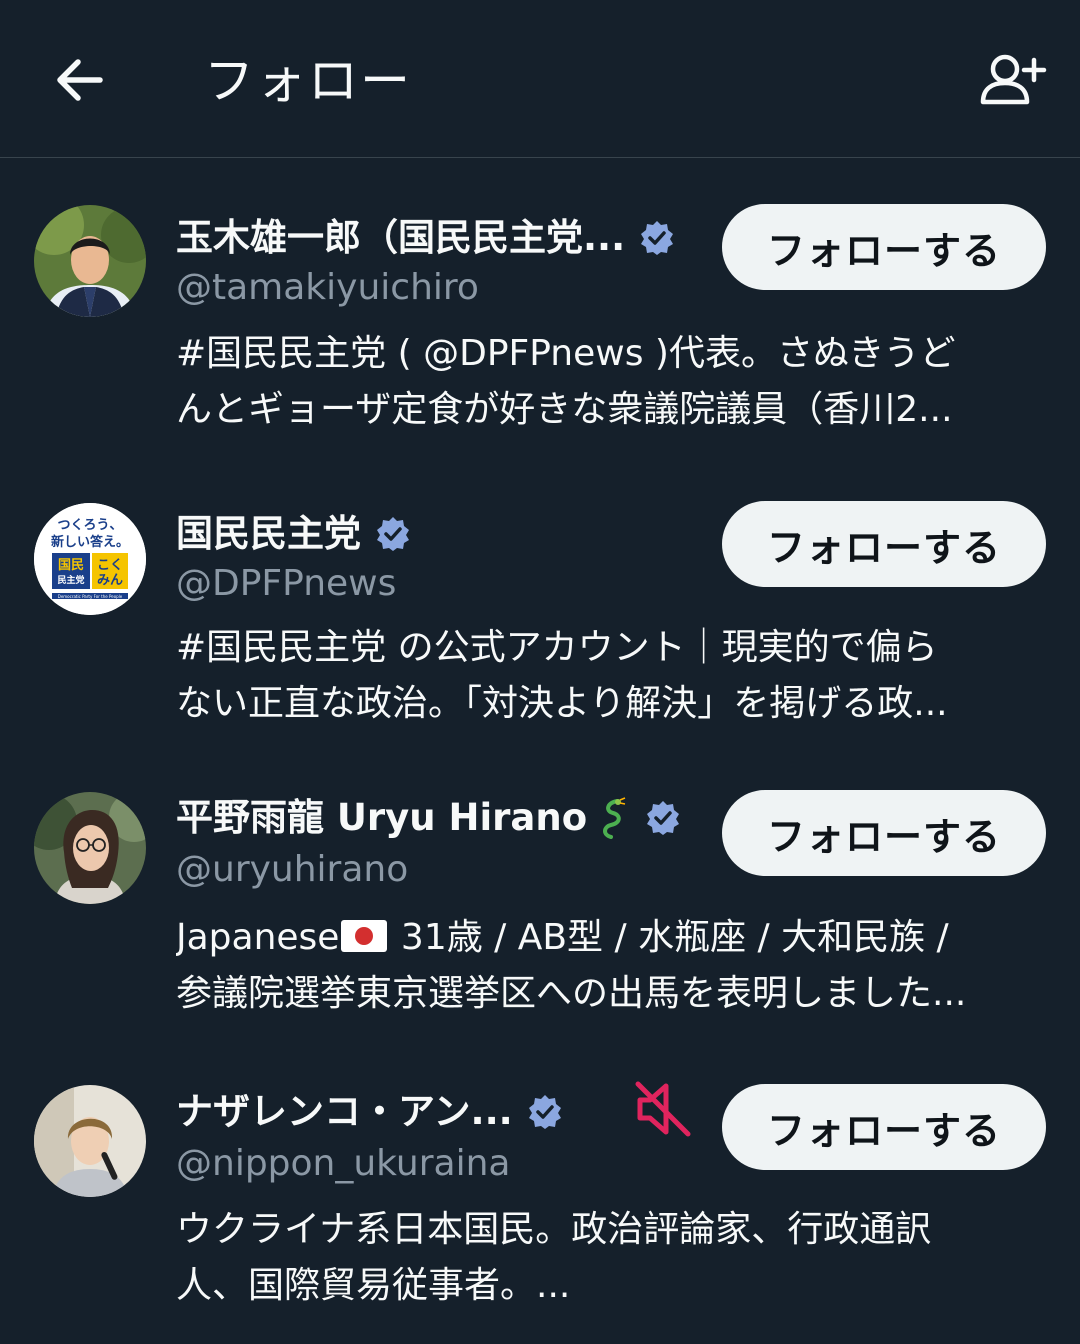 This screenshot has width=1080, height=1344. I want to click on logo-text: Democratic Party For the People, so click(90, 596).